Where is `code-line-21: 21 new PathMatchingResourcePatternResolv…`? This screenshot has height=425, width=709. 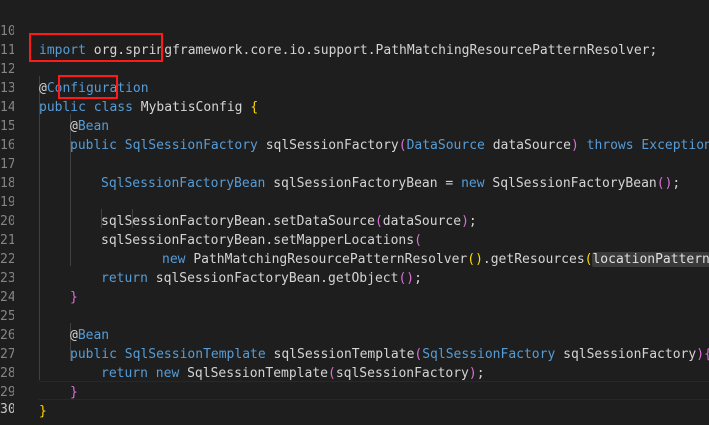 code-line-21: 21 new PathMatchingResourcePatternResolv… is located at coordinates (354, 239).